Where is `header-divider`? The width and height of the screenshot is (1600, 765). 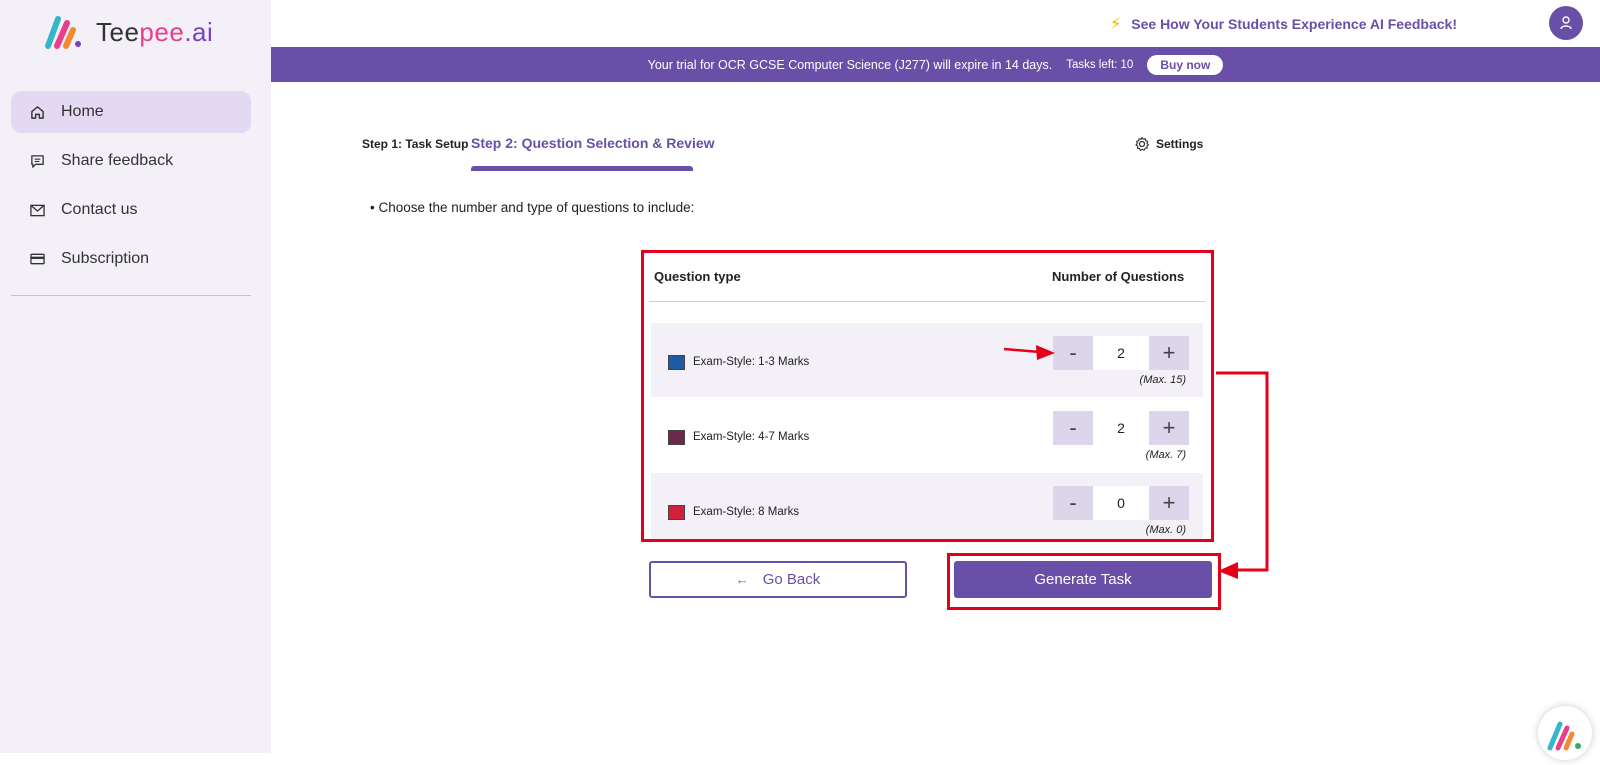 header-divider is located at coordinates (927, 301).